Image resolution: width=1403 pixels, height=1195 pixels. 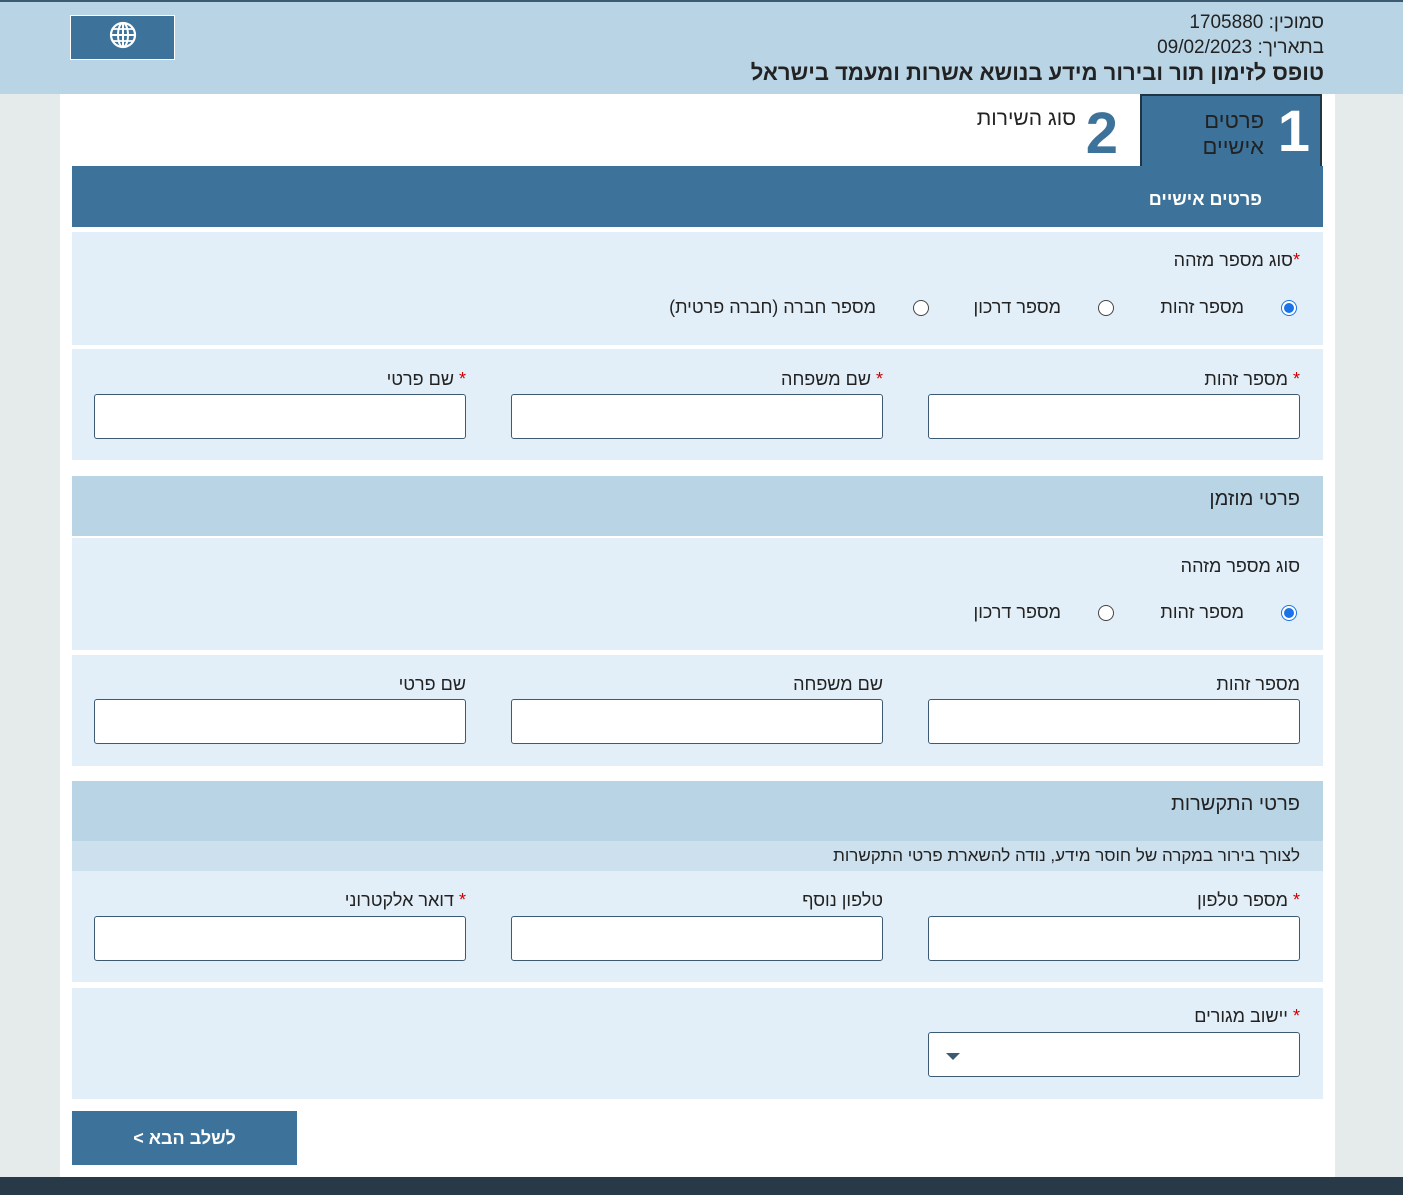 I want to click on phone-label: * מספר טלפון, so click(x=1248, y=900).